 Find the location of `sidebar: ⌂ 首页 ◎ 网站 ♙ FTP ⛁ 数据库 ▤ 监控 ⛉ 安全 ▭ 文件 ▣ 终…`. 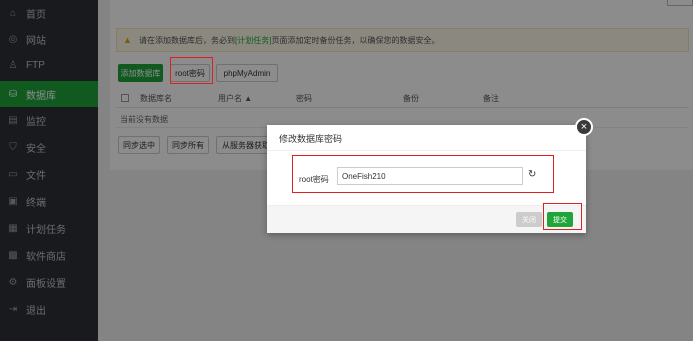

sidebar: ⌂ 首页 ◎ 网站 ♙ FTP ⛁ 数据库 ▤ 监控 ⛉ 安全 ▭ 文件 ▣ 终… is located at coordinates (49, 170).